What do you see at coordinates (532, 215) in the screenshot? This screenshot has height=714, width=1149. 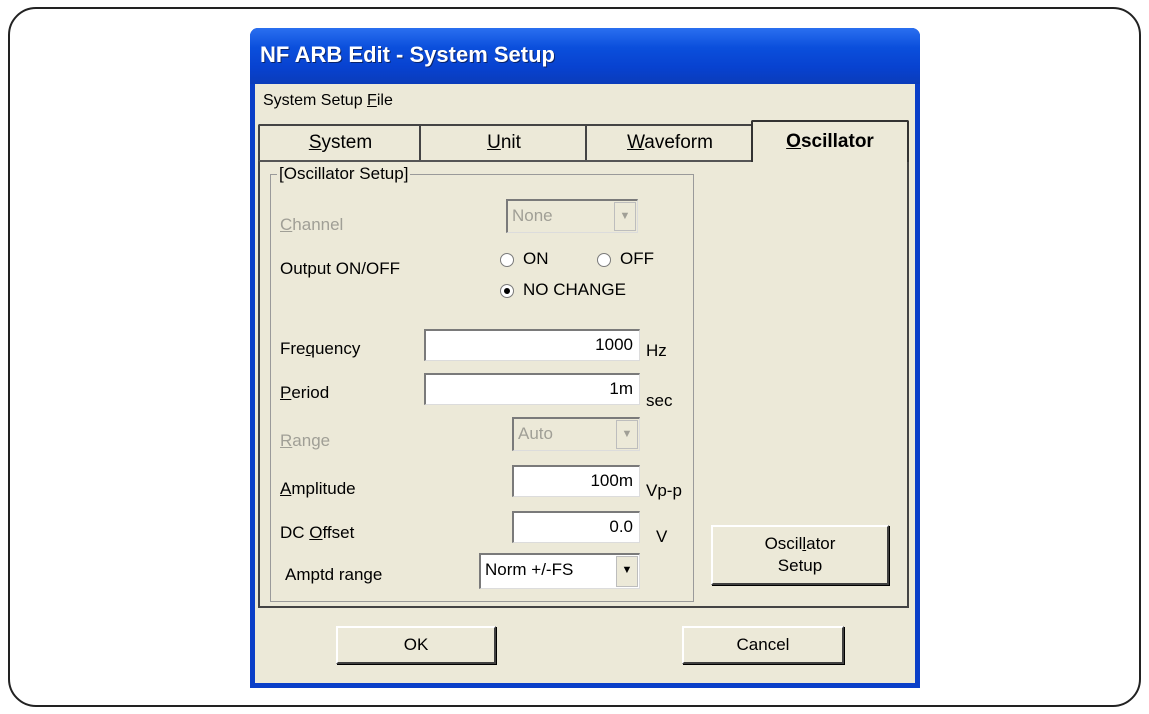 I see `channel-value: None` at bounding box center [532, 215].